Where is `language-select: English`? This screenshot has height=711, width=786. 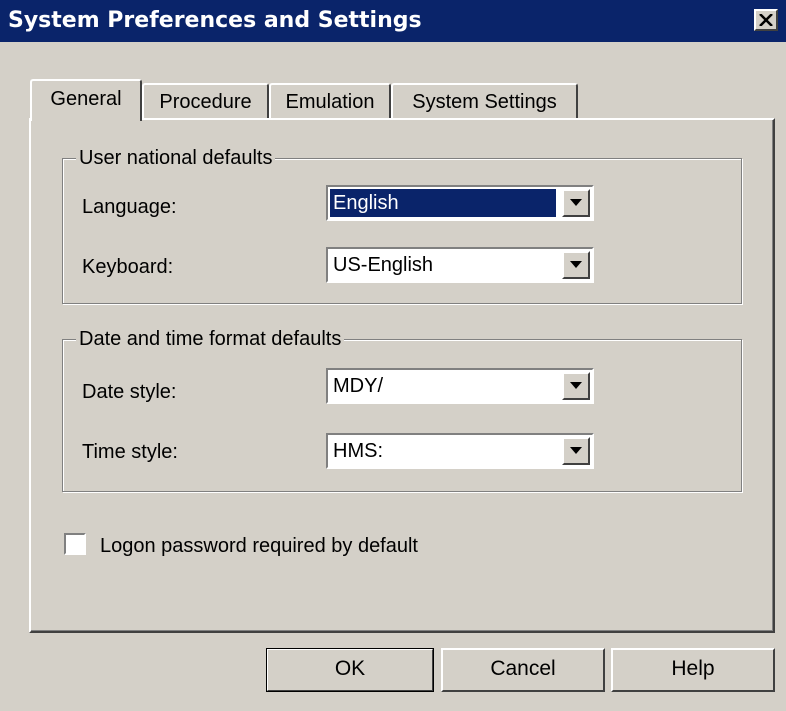 language-select: English is located at coordinates (460, 203).